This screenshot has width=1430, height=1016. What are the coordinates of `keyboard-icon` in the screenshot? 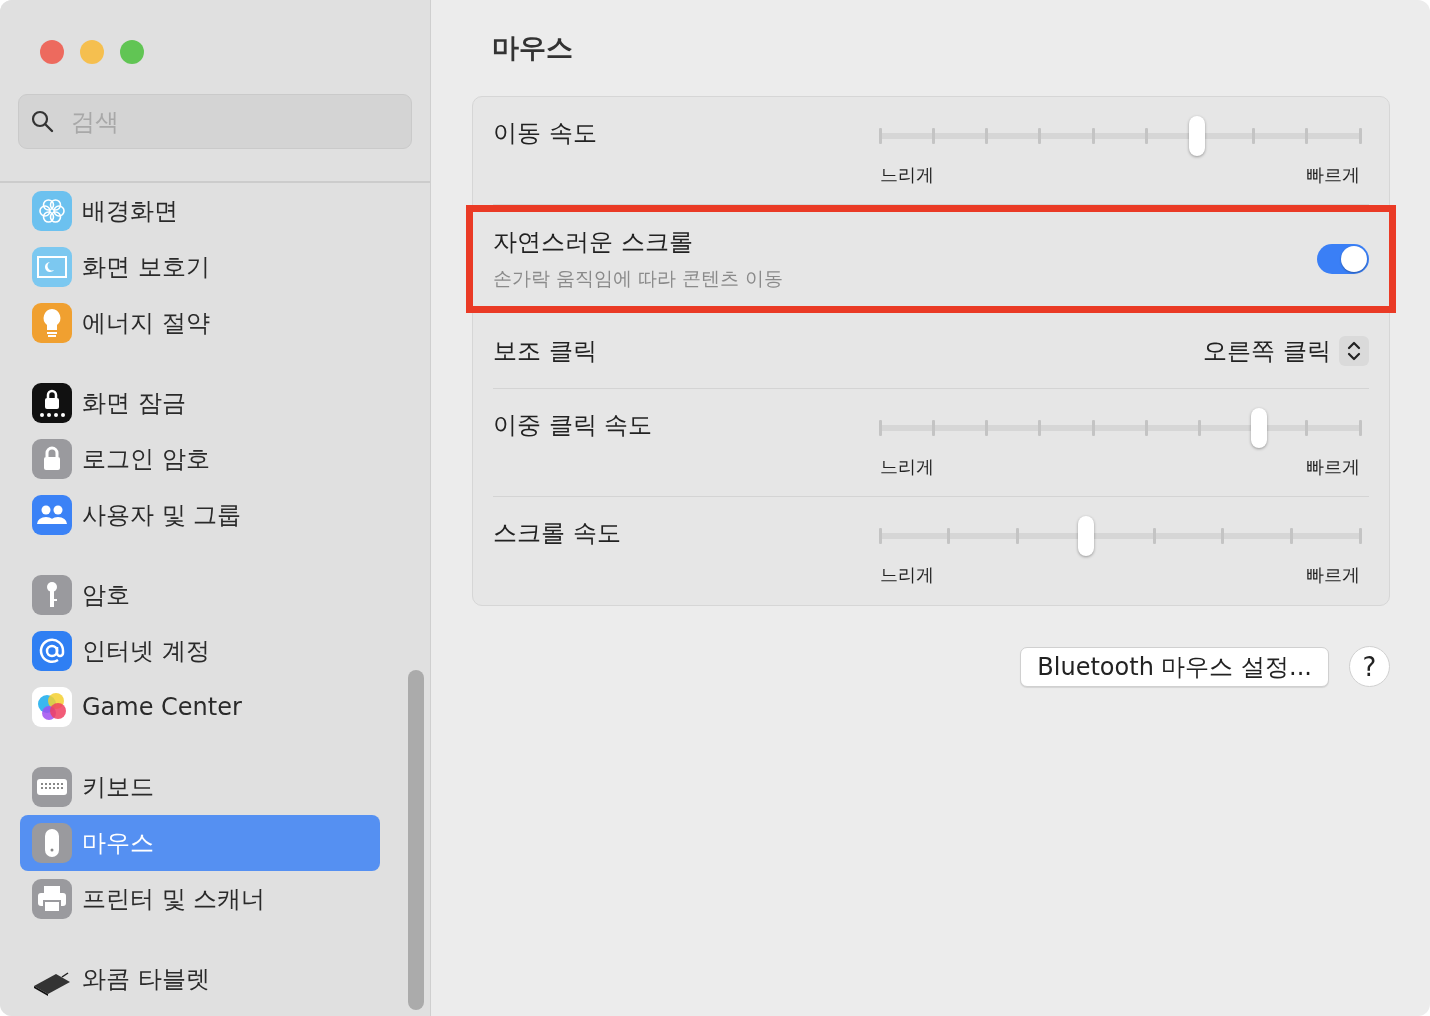 It's located at (52, 787).